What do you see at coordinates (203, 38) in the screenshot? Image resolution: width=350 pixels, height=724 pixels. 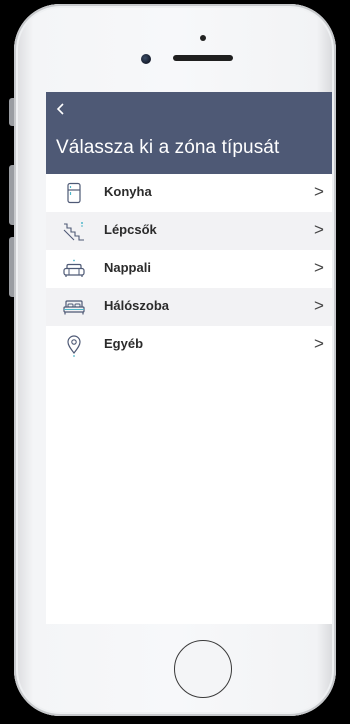 I see `proximity-sensor` at bounding box center [203, 38].